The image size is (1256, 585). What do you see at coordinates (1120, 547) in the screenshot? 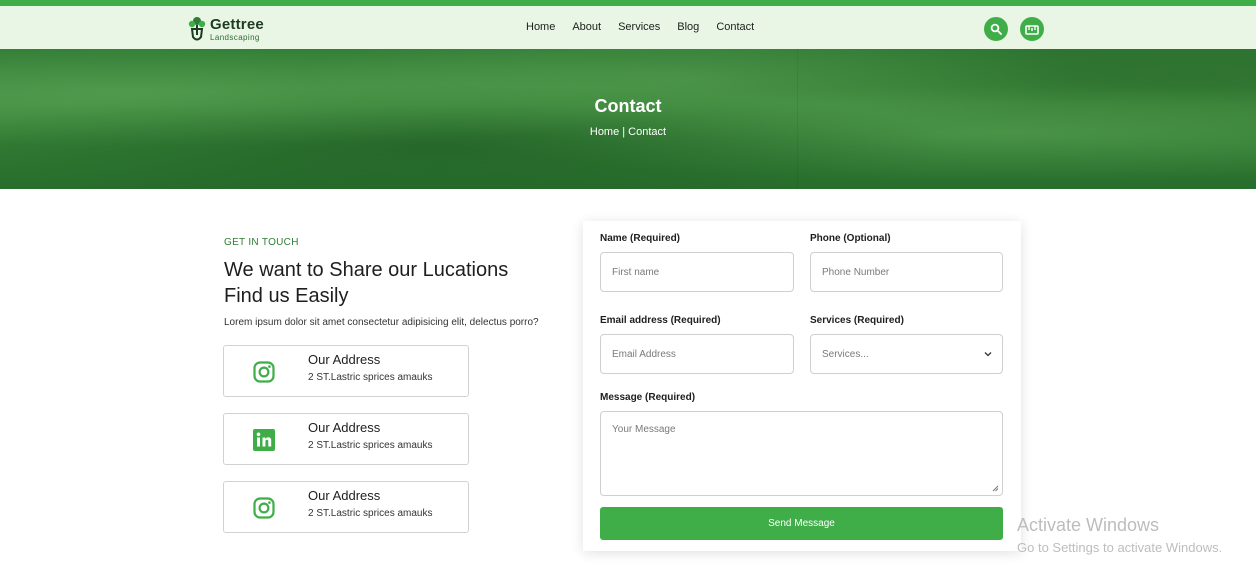
I see `windows-activation-hint: Go to Settings to activate Windows.` at bounding box center [1120, 547].